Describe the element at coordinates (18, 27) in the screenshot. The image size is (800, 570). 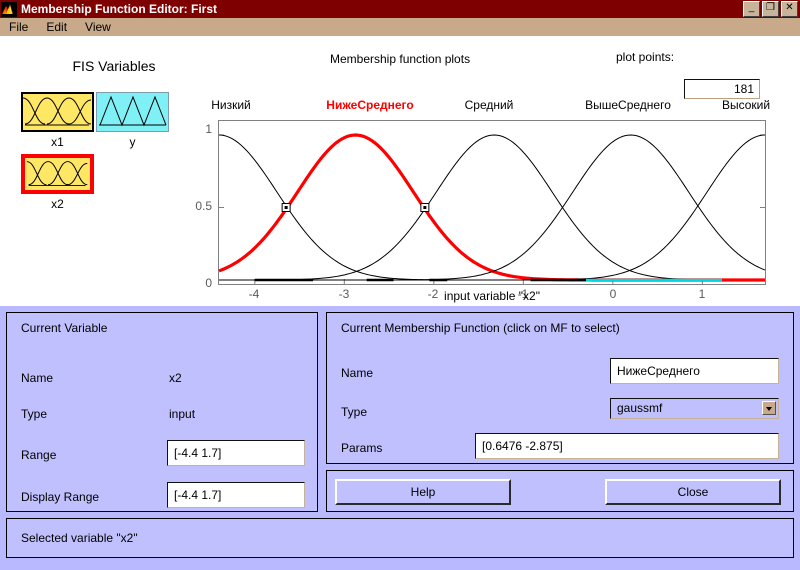
I see `menu-item-file: File` at that location.